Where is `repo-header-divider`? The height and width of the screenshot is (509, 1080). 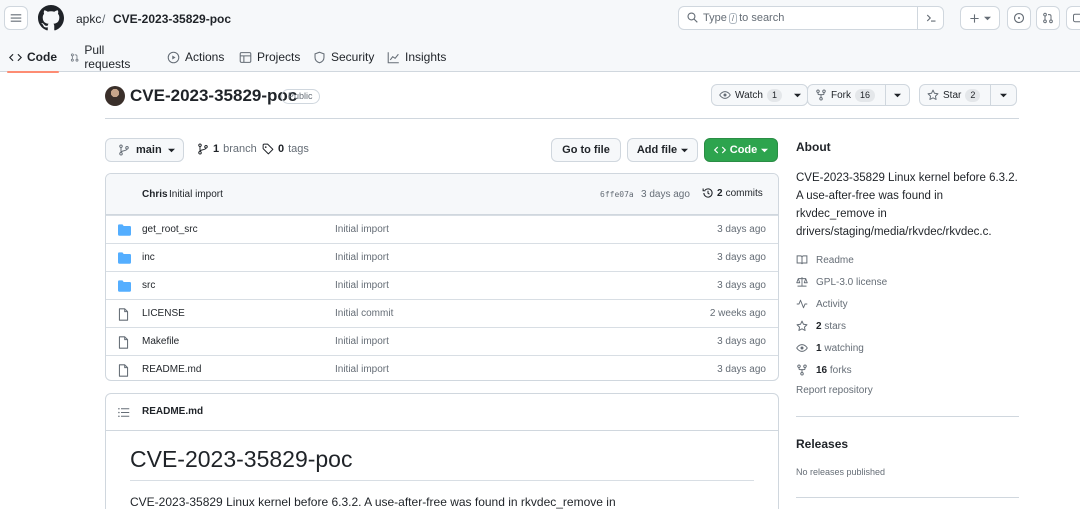 repo-header-divider is located at coordinates (562, 118).